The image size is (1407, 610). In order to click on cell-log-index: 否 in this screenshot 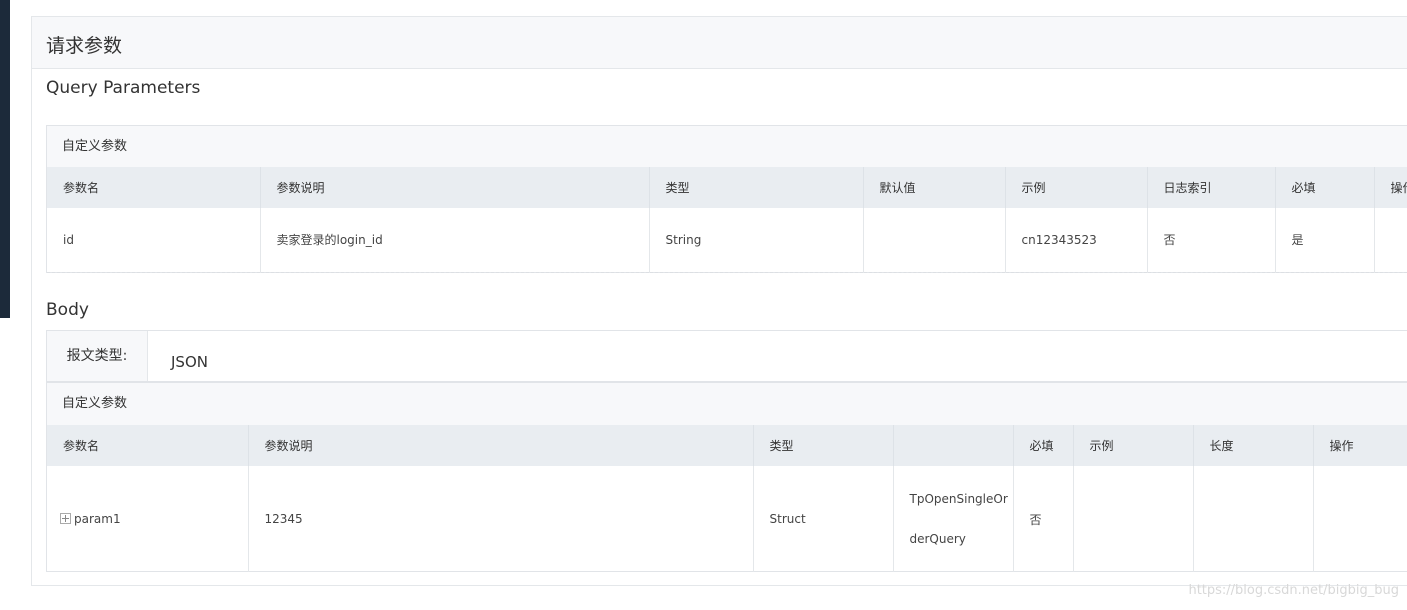, I will do `click(1211, 240)`.